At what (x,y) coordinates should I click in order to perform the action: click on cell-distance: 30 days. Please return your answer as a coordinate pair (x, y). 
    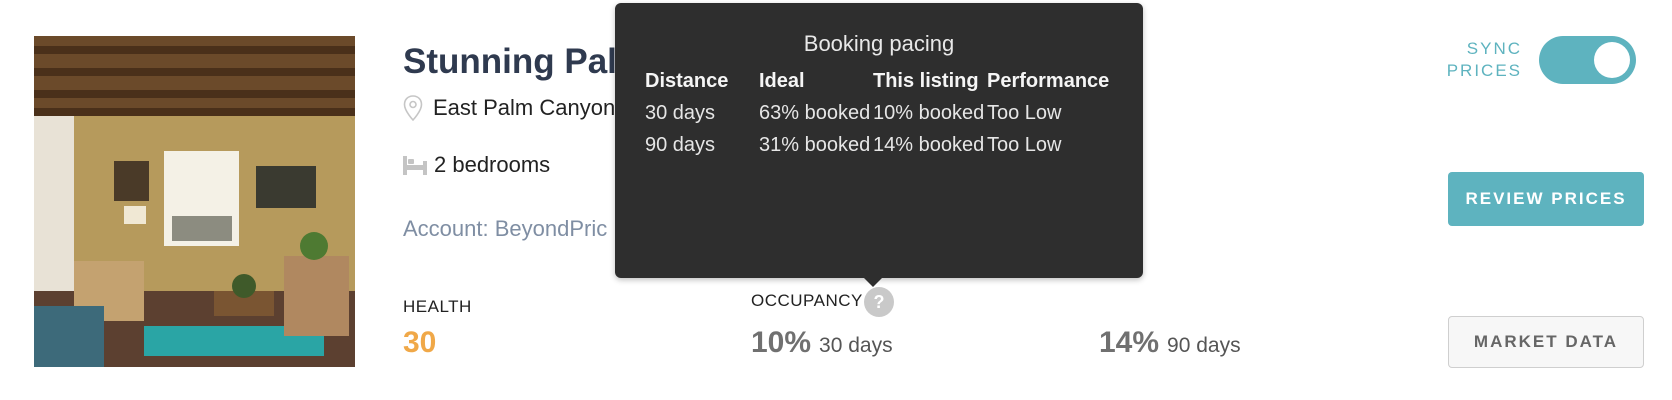
    Looking at the image, I should click on (680, 113).